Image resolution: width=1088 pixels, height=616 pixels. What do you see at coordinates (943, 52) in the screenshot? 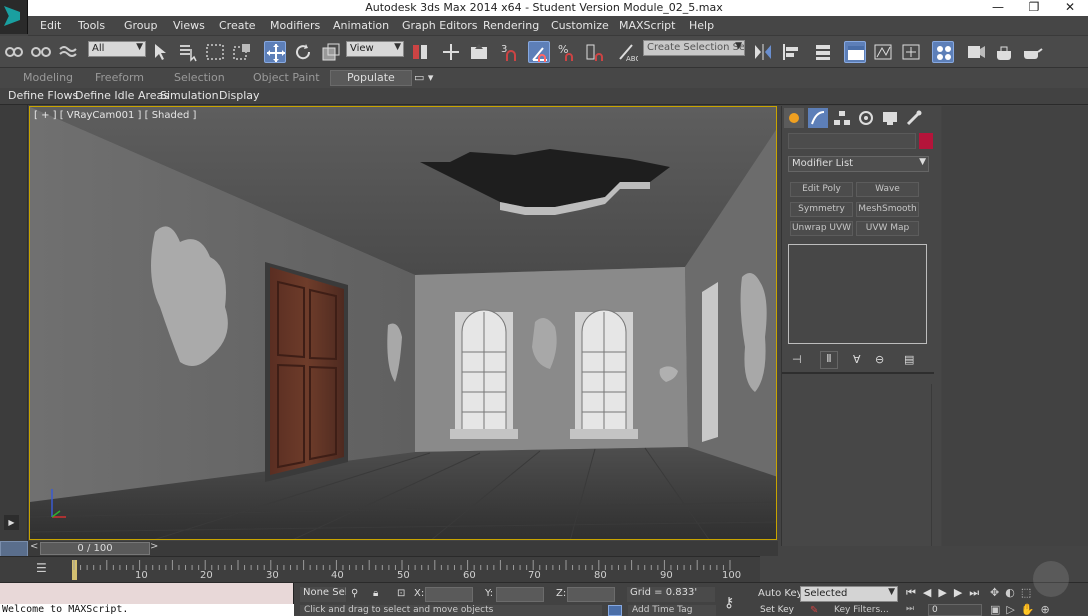
I see `material-editor-icon` at bounding box center [943, 52].